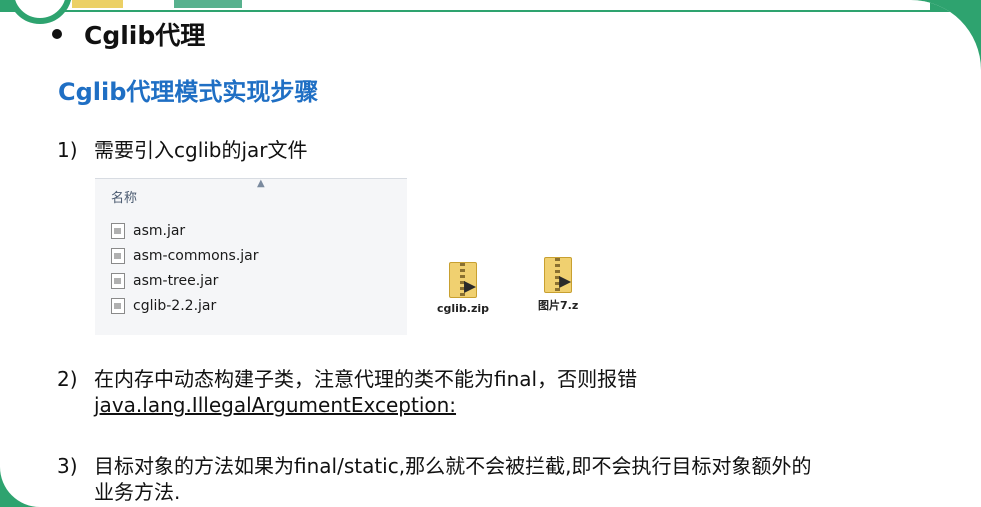  Describe the element at coordinates (124, 196) in the screenshot. I see `column-header-name: 名称` at that location.